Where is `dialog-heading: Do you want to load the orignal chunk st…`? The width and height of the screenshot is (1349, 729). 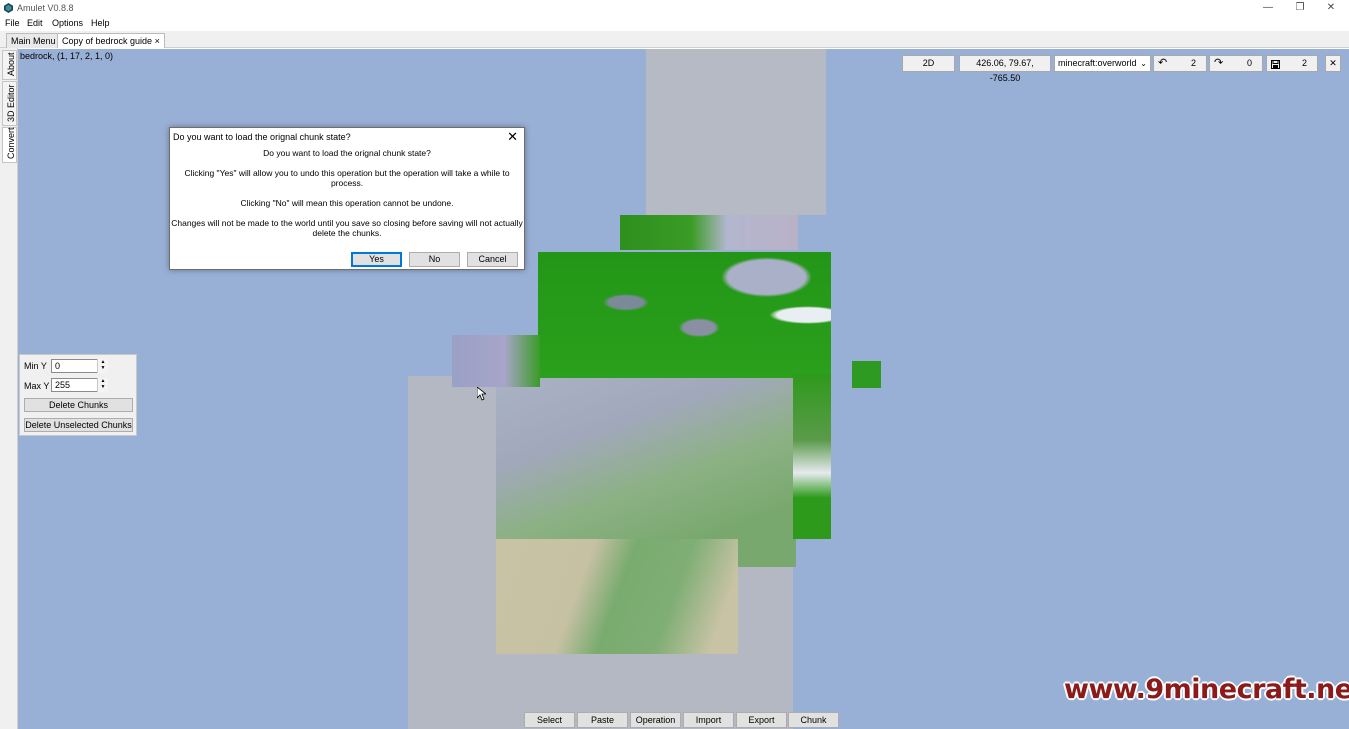 dialog-heading: Do you want to load the orignal chunk st… is located at coordinates (347, 153).